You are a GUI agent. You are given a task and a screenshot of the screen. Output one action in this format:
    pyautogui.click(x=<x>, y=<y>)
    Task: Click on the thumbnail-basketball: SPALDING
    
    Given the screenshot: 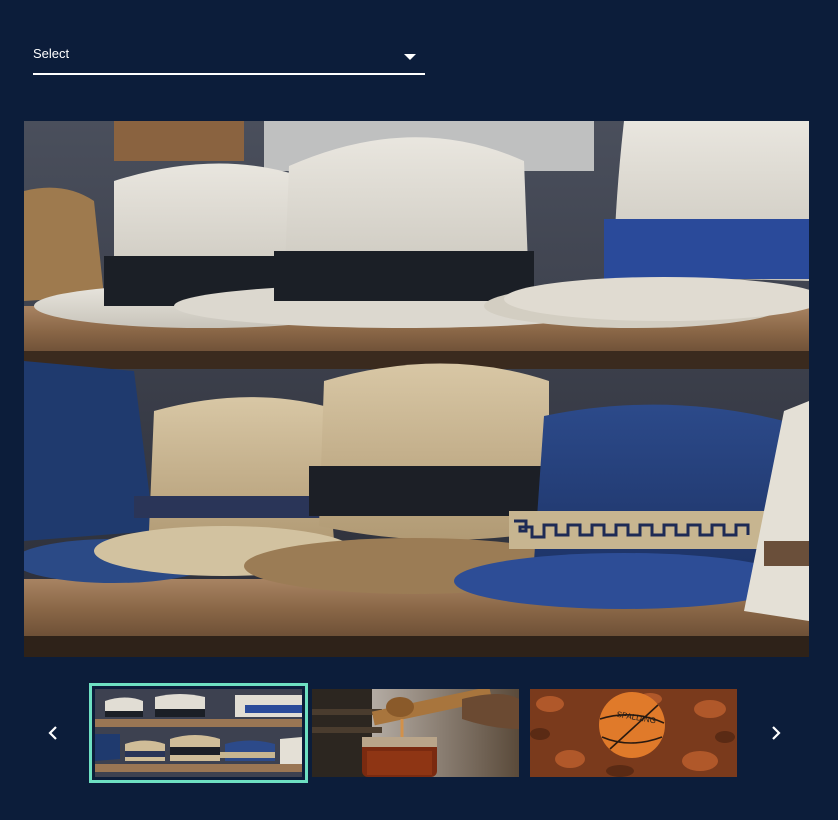 What is the action you would take?
    pyautogui.click(x=633, y=733)
    